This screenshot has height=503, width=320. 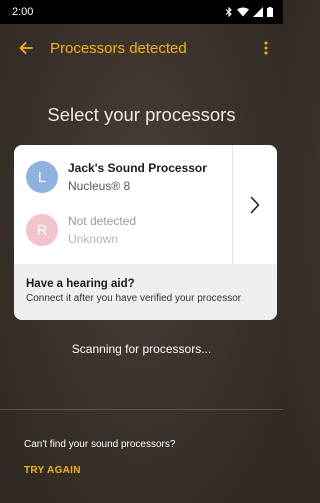 What do you see at coordinates (42, 230) in the screenshot?
I see `avatar-right: R` at bounding box center [42, 230].